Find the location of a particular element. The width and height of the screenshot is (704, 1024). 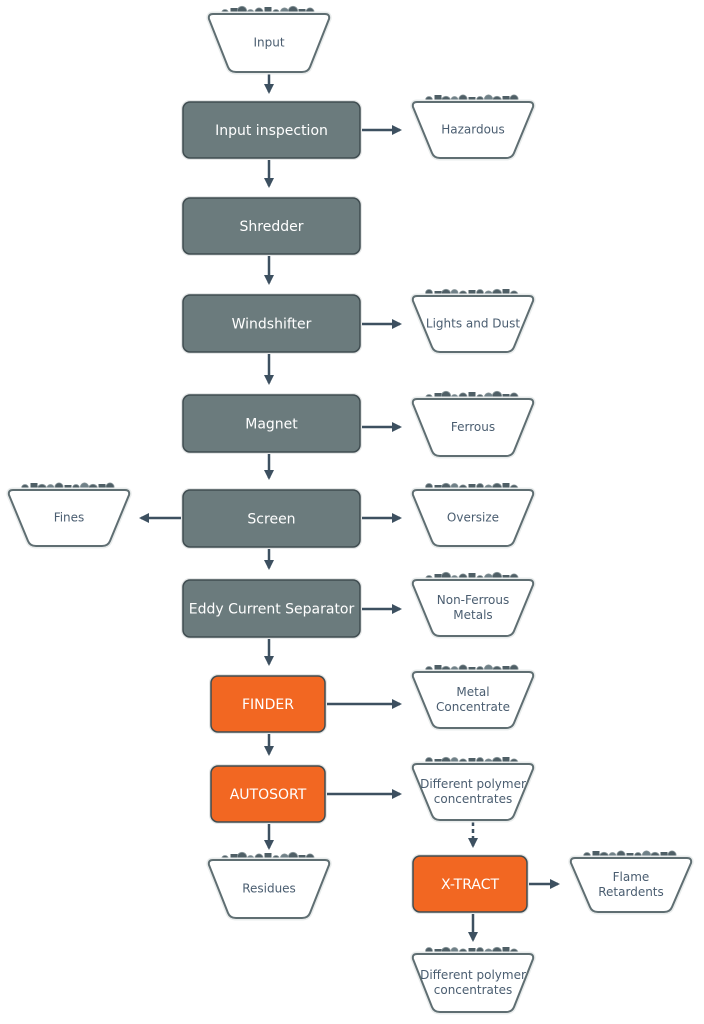

bin-label: Metal is located at coordinates (472, 692).